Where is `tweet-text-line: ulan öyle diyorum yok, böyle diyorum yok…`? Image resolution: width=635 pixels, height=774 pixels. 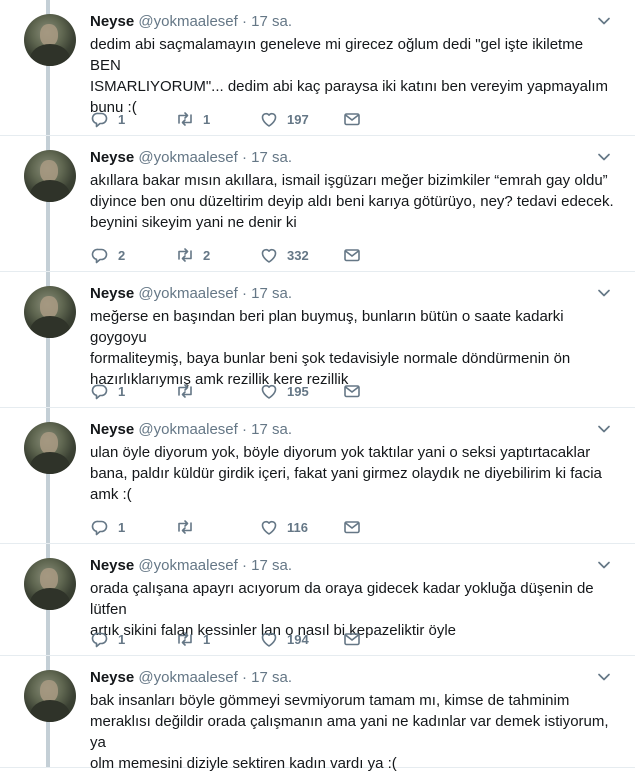
tweet-text-line: ulan öyle diyorum yok, böyle diyorum yok… is located at coordinates (340, 452).